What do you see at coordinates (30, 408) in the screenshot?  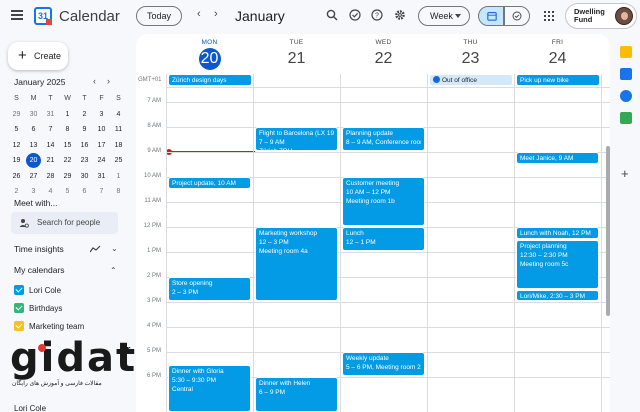 I see `partial-calendar-item: Lori Cole` at bounding box center [30, 408].